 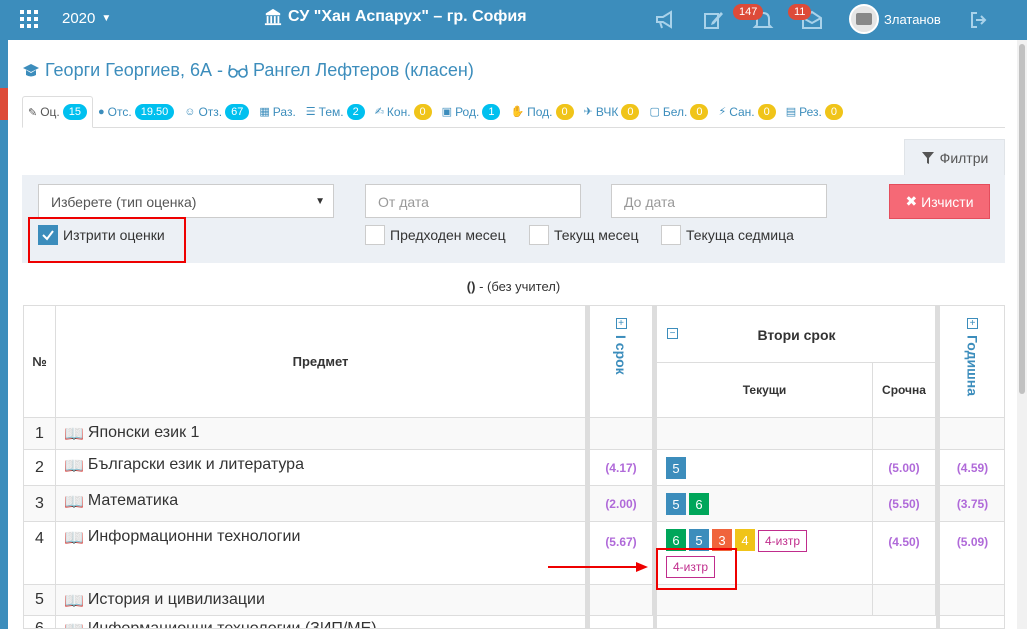 What do you see at coordinates (699, 504) in the screenshot?
I see `grade-chip: 6` at bounding box center [699, 504].